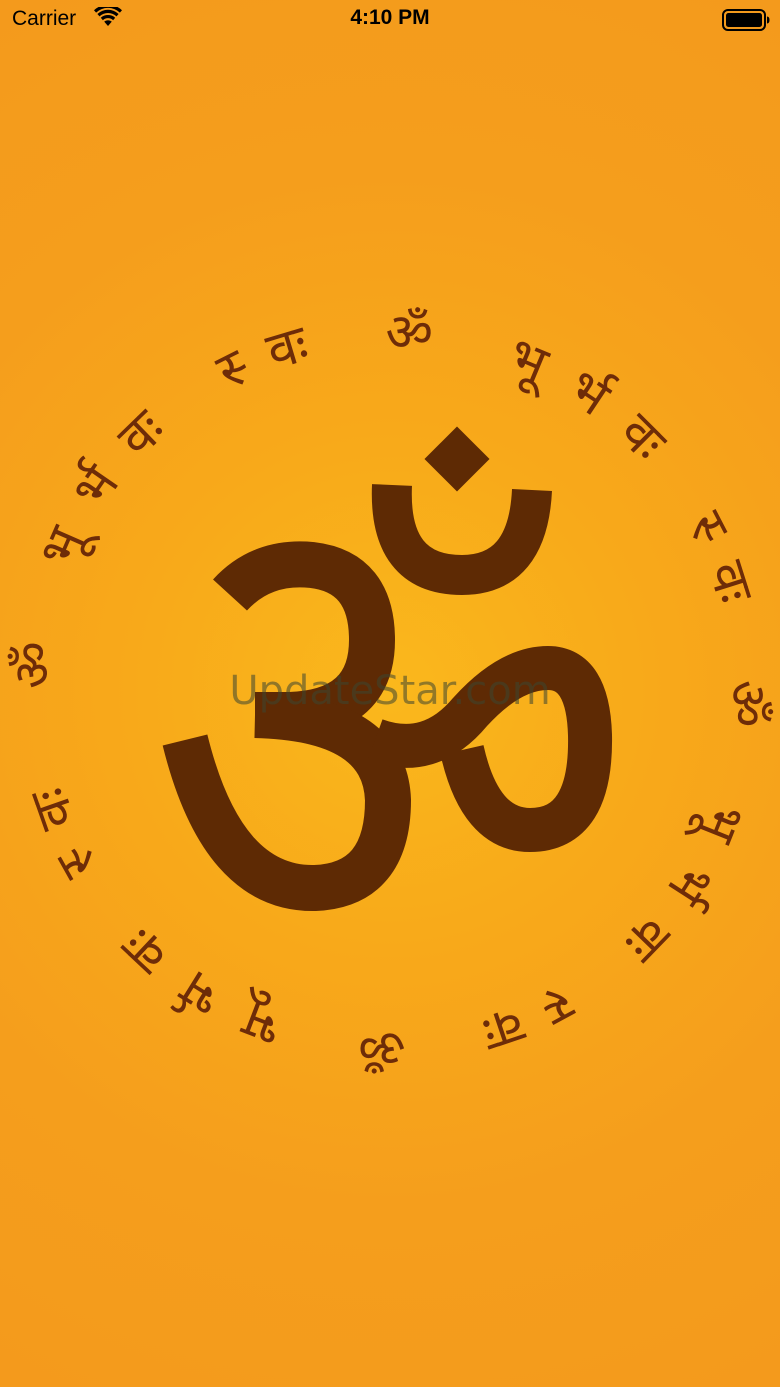  I want to click on watermark-text: UpdateStar.com, so click(390, 691).